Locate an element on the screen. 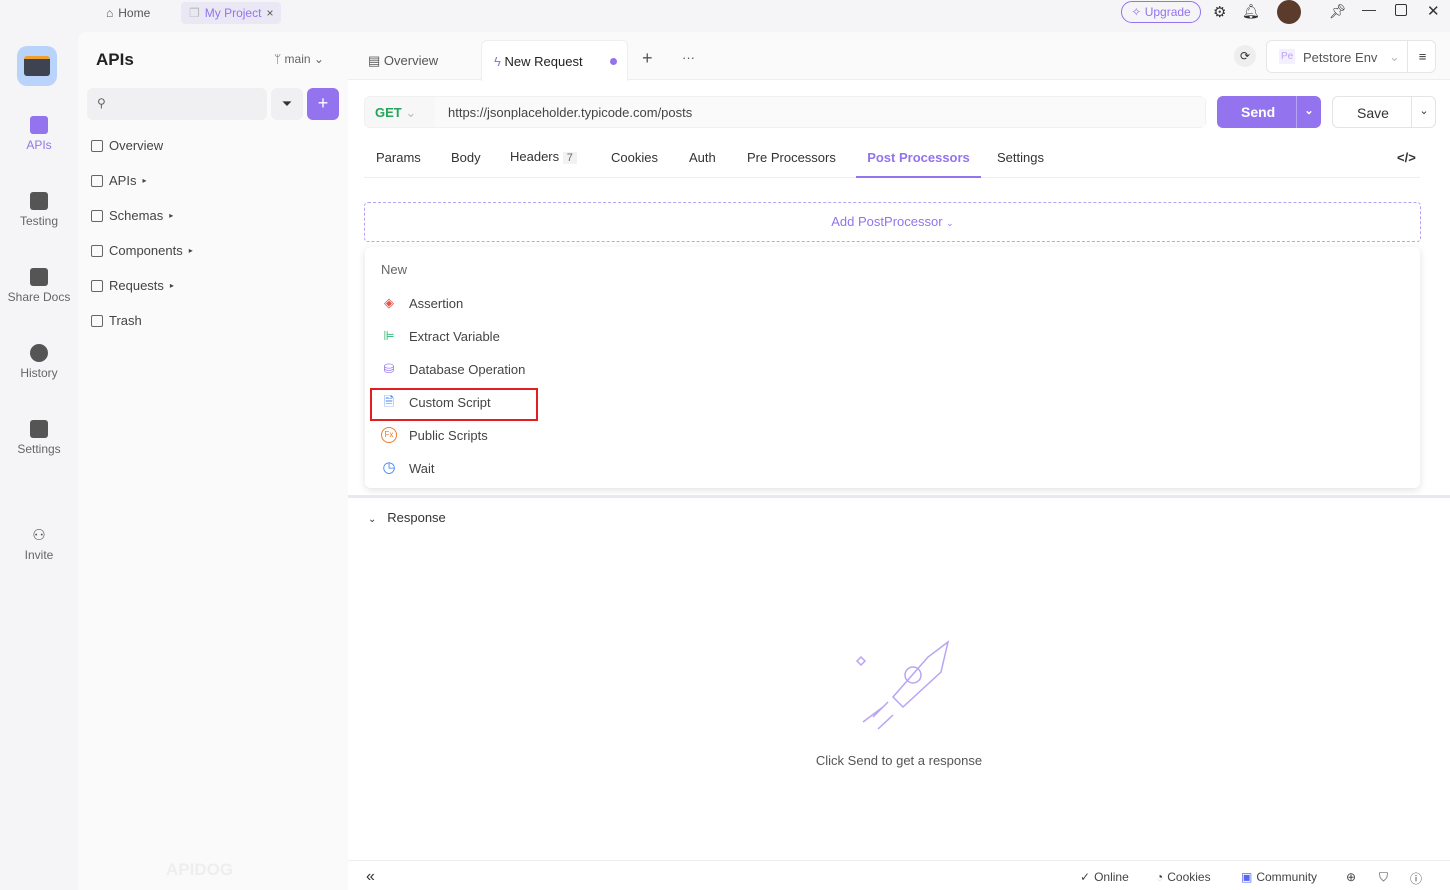 This screenshot has height=890, width=1450. response-toggle: ⌄ Response is located at coordinates (407, 517).